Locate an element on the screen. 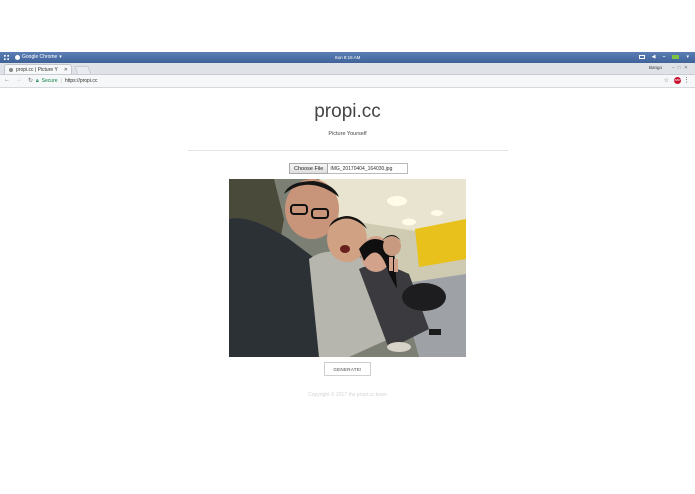  forward-icon: → is located at coordinates (19, 80).